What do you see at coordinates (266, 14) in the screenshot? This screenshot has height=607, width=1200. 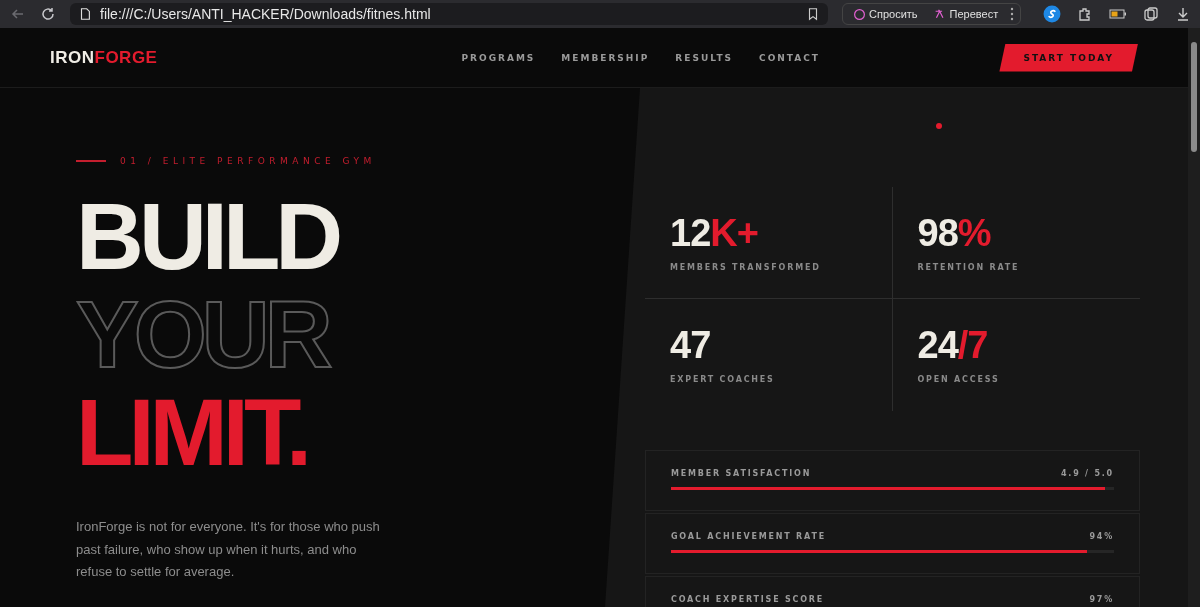 I see `url-text: file:///C:/Users/ANTI_HACKER/Downloads/fitnes.html` at bounding box center [266, 14].